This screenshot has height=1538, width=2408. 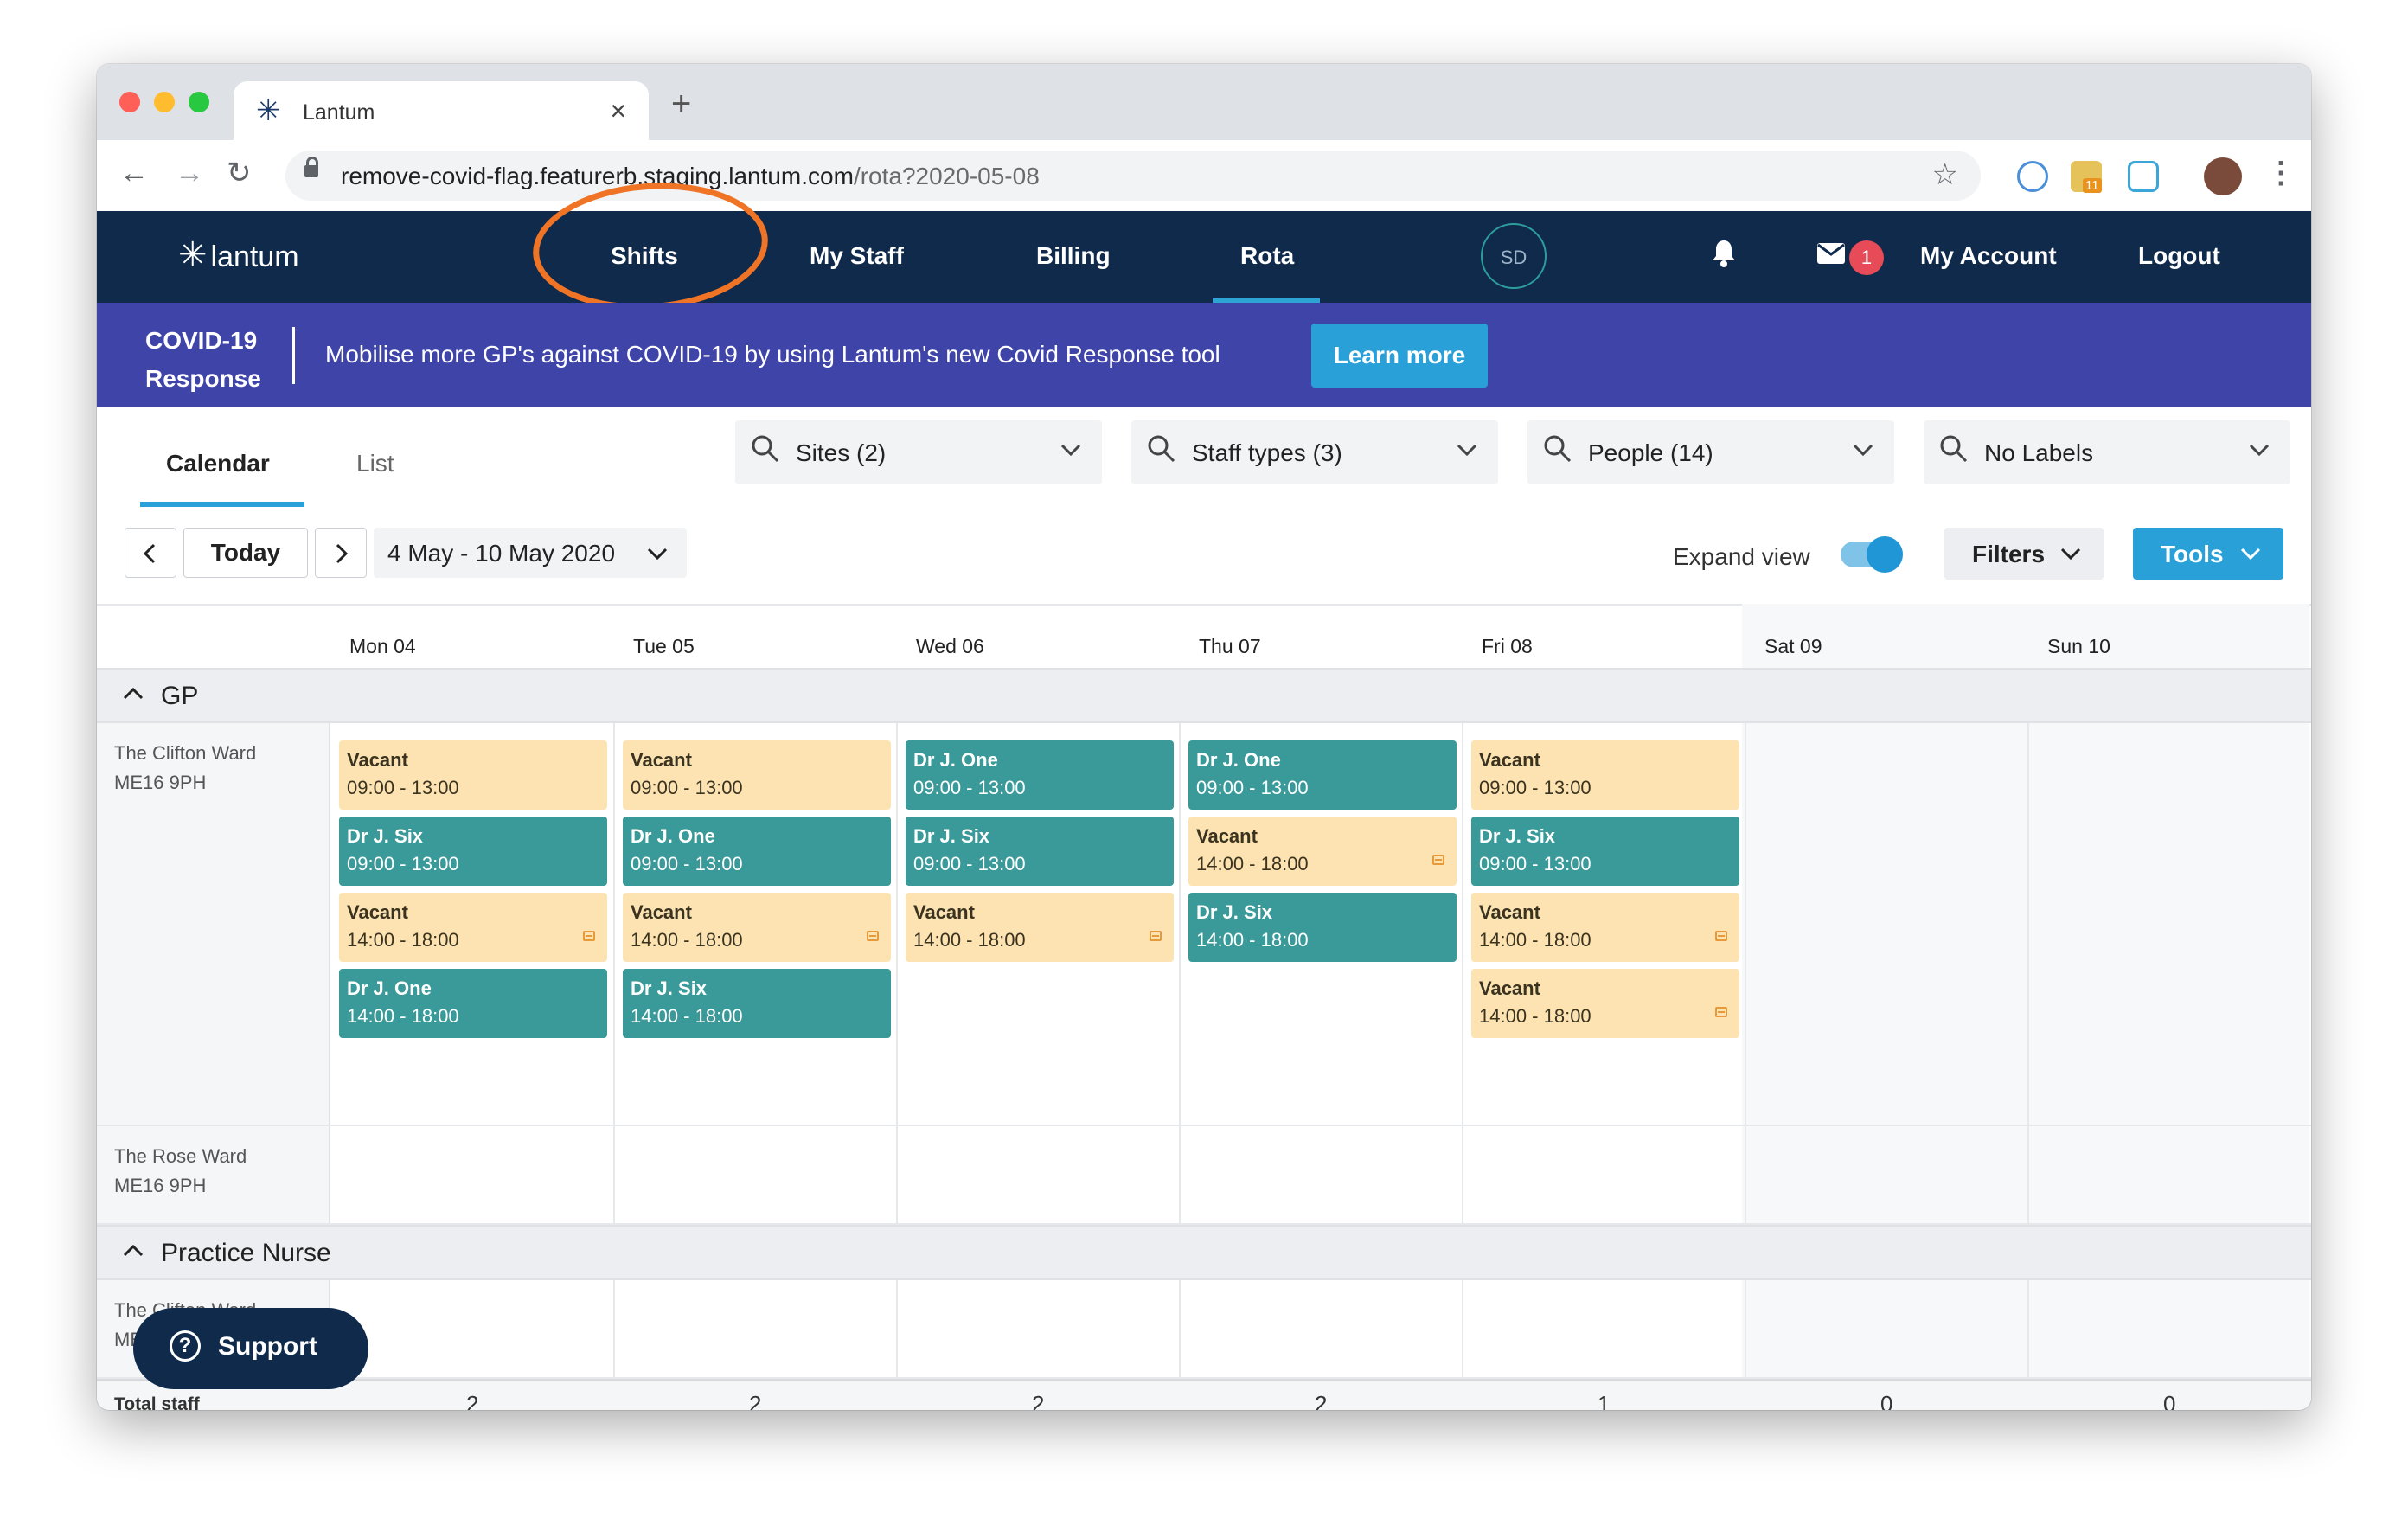 I want to click on close-window-button, so click(x=129, y=102).